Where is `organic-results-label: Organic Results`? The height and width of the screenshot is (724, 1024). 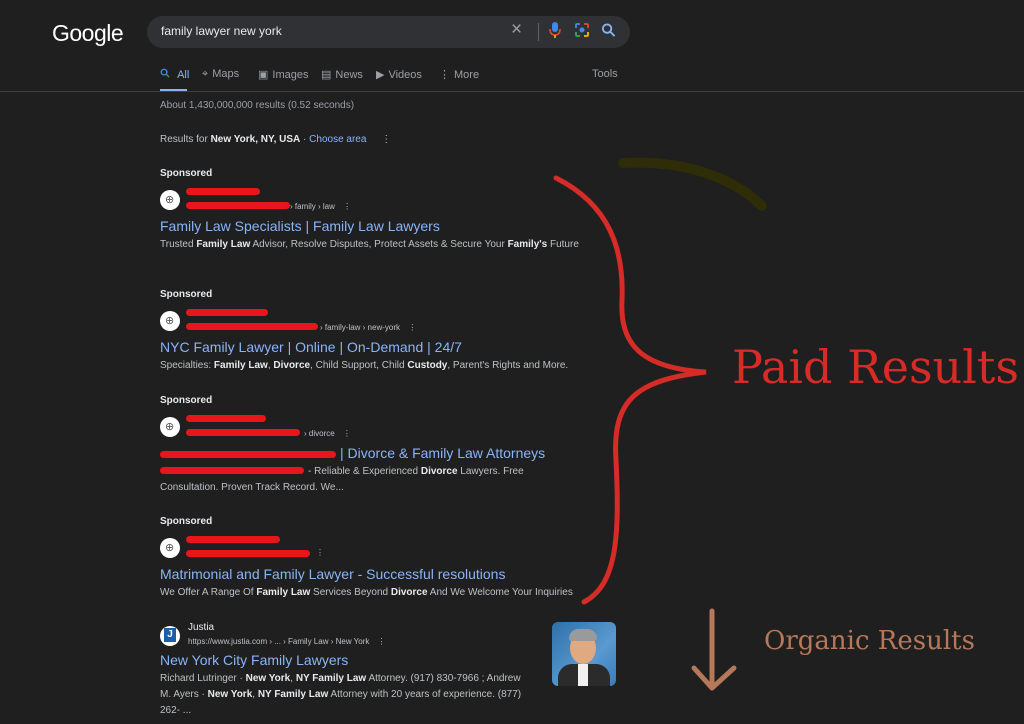
organic-results-label: Organic Results is located at coordinates (869, 641).